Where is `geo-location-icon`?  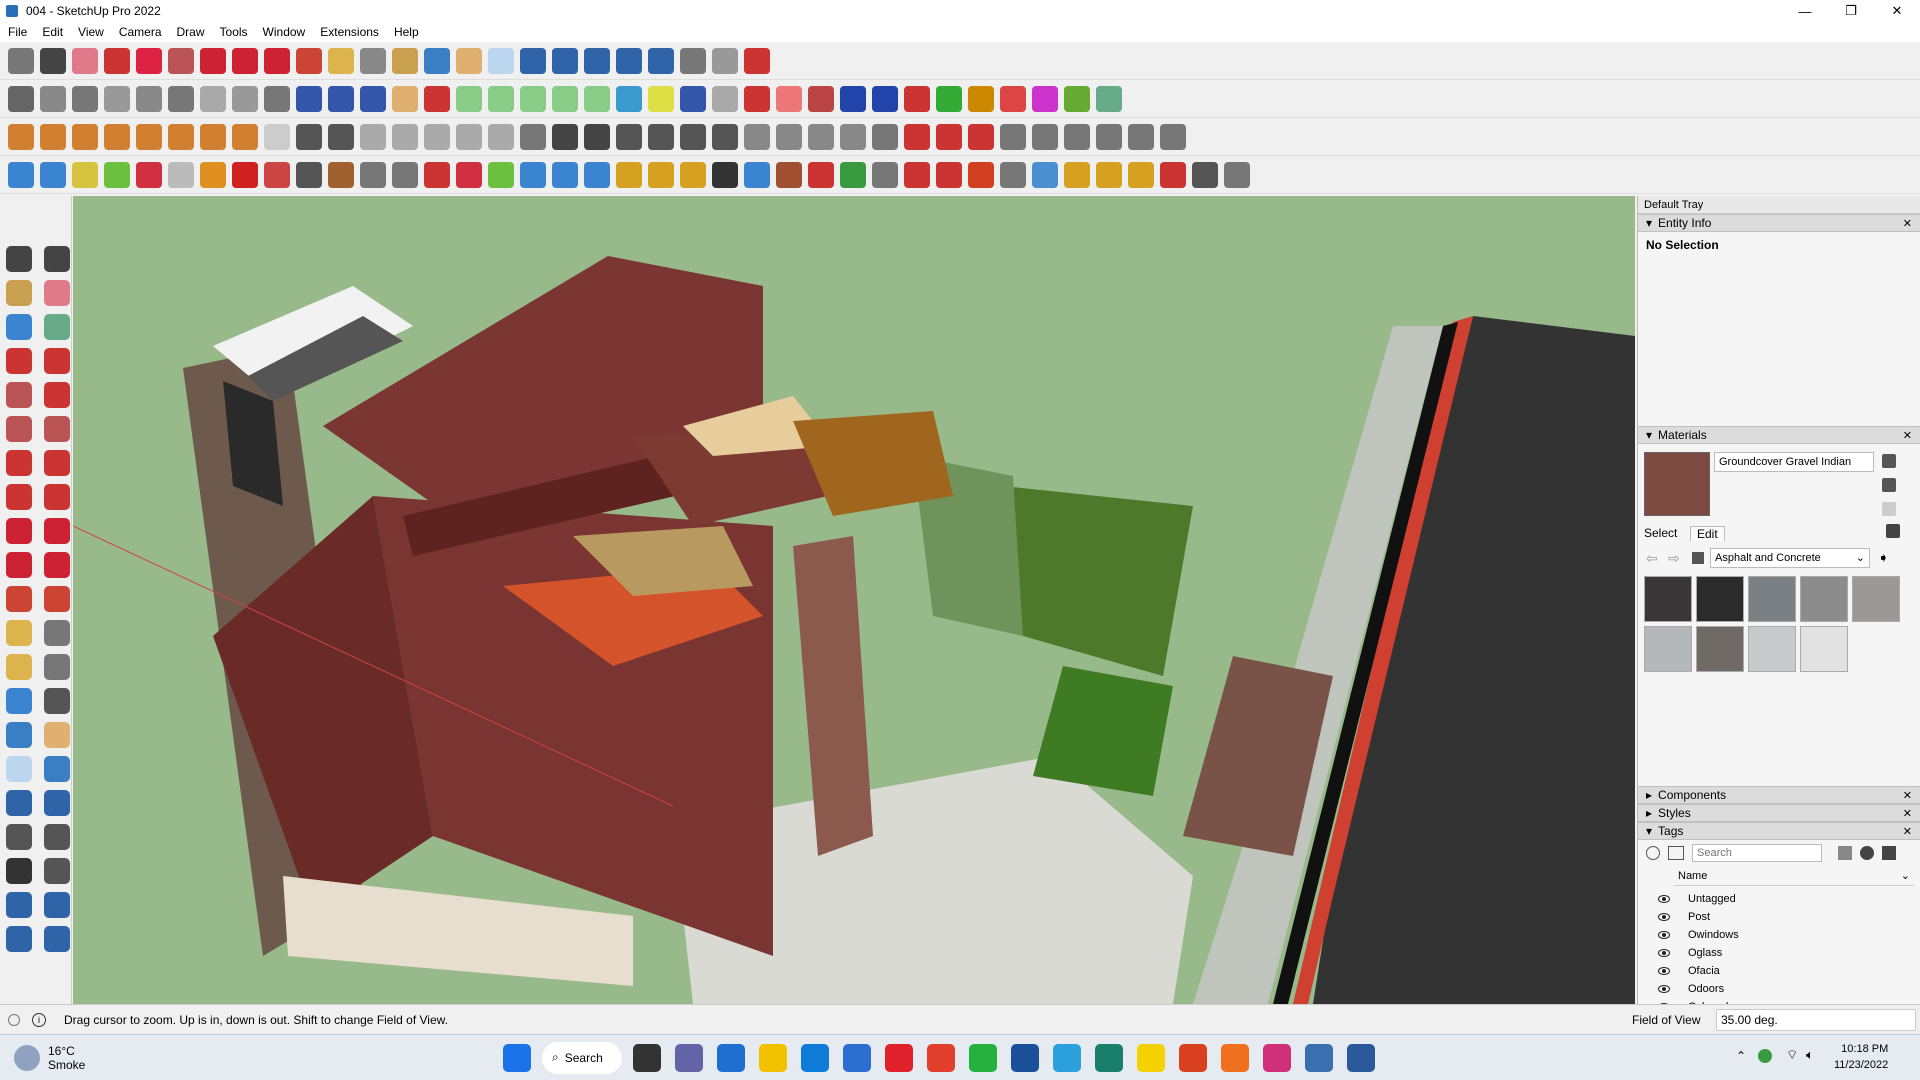 geo-location-icon is located at coordinates (14, 1019).